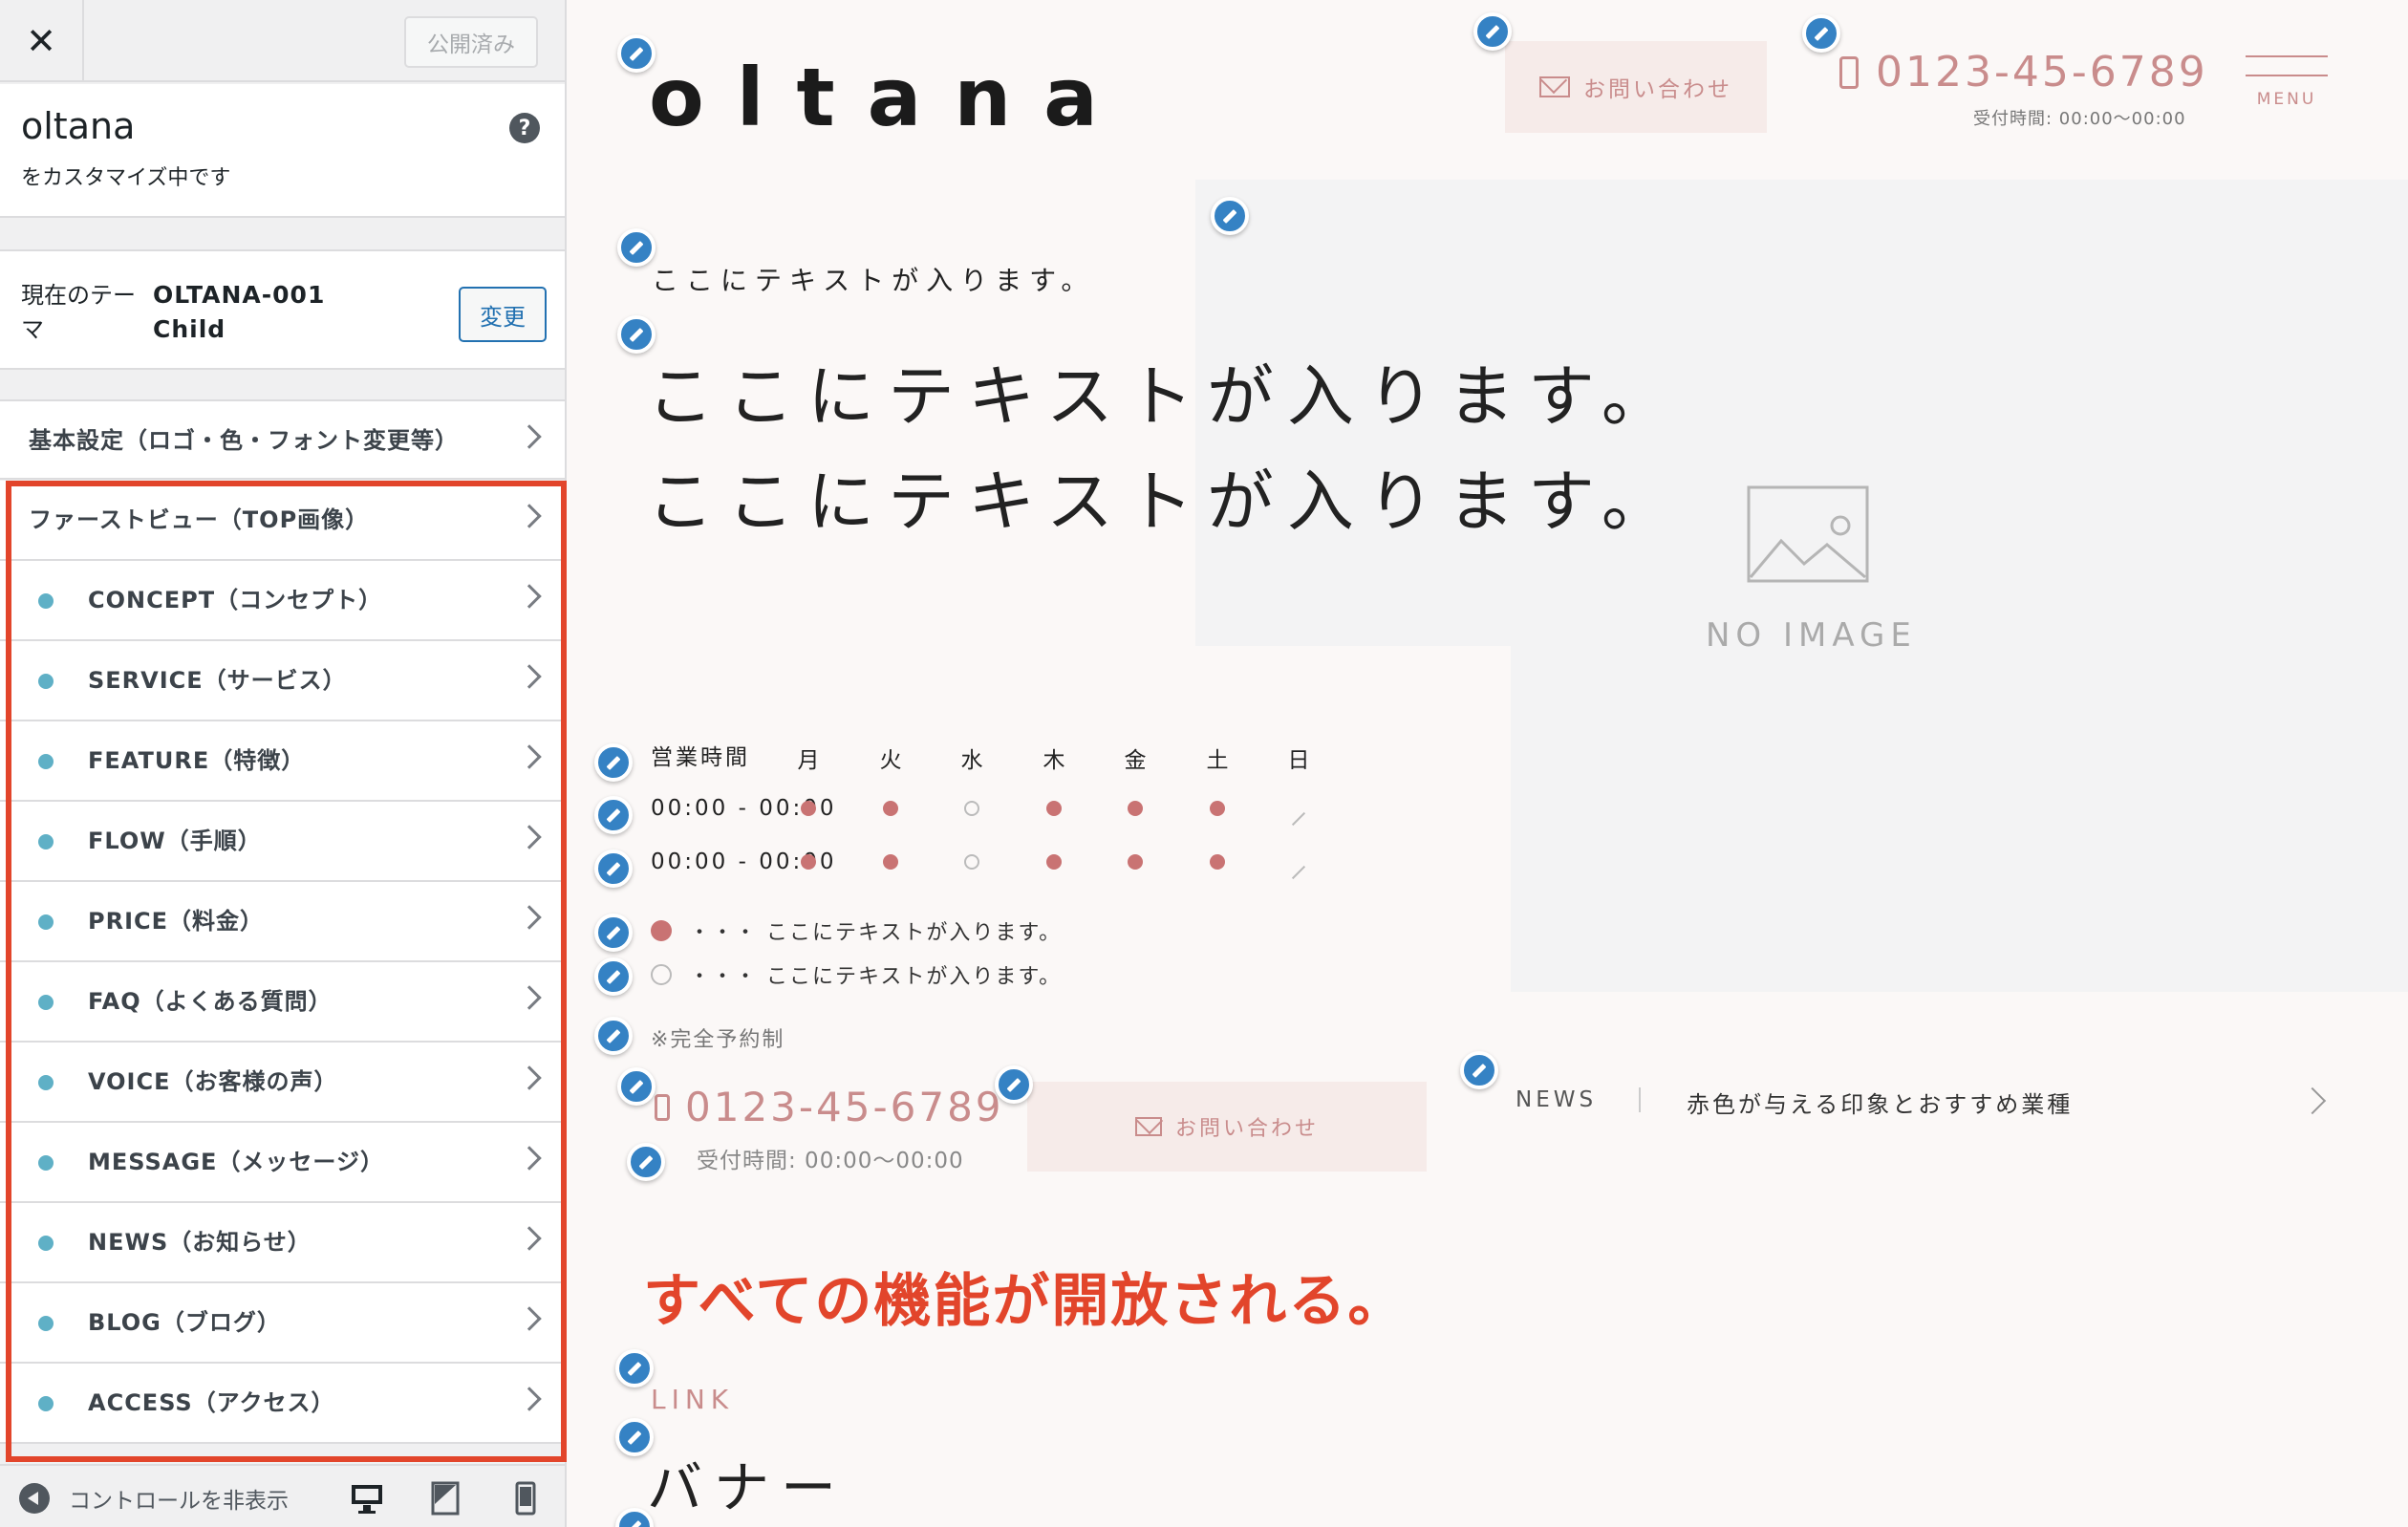 This screenshot has width=2408, height=1527. What do you see at coordinates (874, 280) in the screenshot?
I see `hero-small-text: ここにテキストが入ります。` at bounding box center [874, 280].